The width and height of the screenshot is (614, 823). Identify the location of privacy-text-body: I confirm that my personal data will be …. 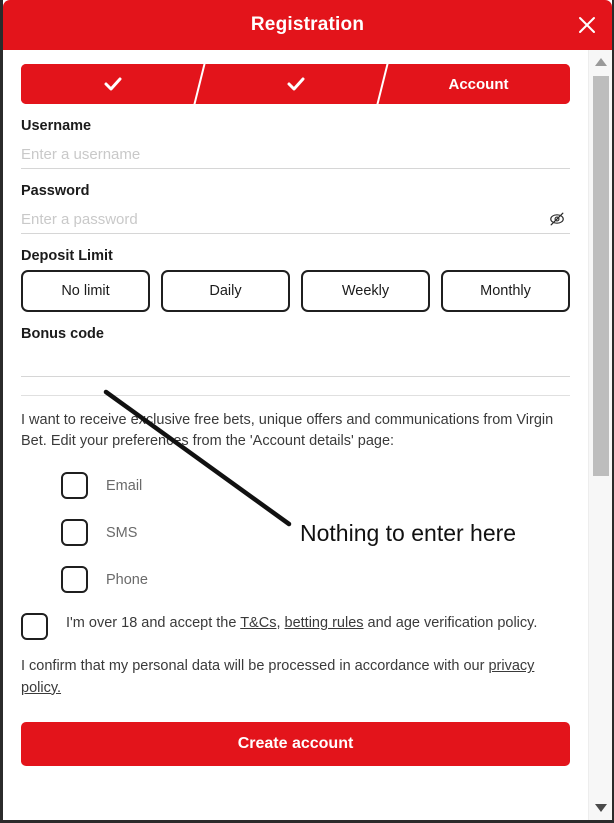
(255, 666).